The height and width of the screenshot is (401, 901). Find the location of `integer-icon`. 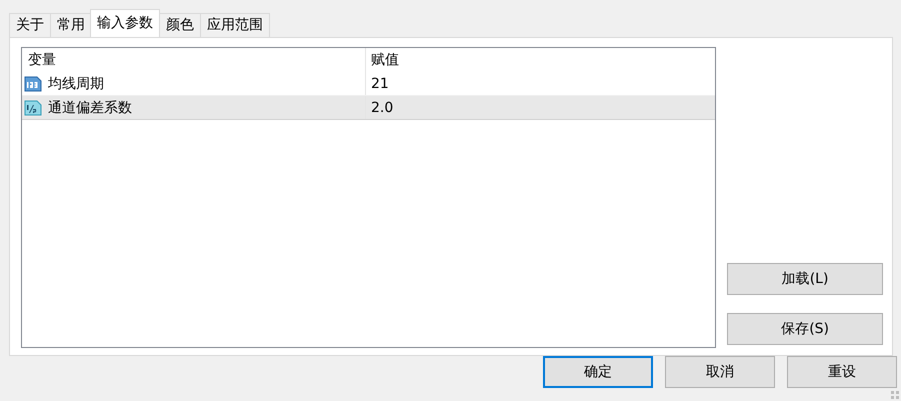

integer-icon is located at coordinates (33, 83).